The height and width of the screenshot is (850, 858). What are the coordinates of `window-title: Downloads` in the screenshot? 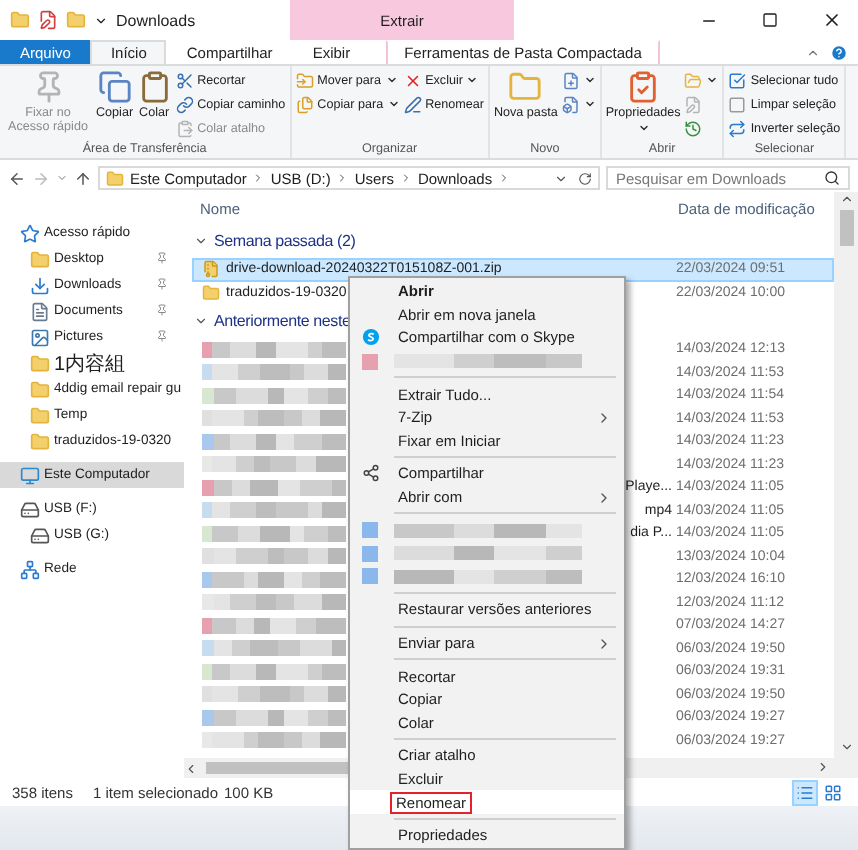 It's located at (156, 20).